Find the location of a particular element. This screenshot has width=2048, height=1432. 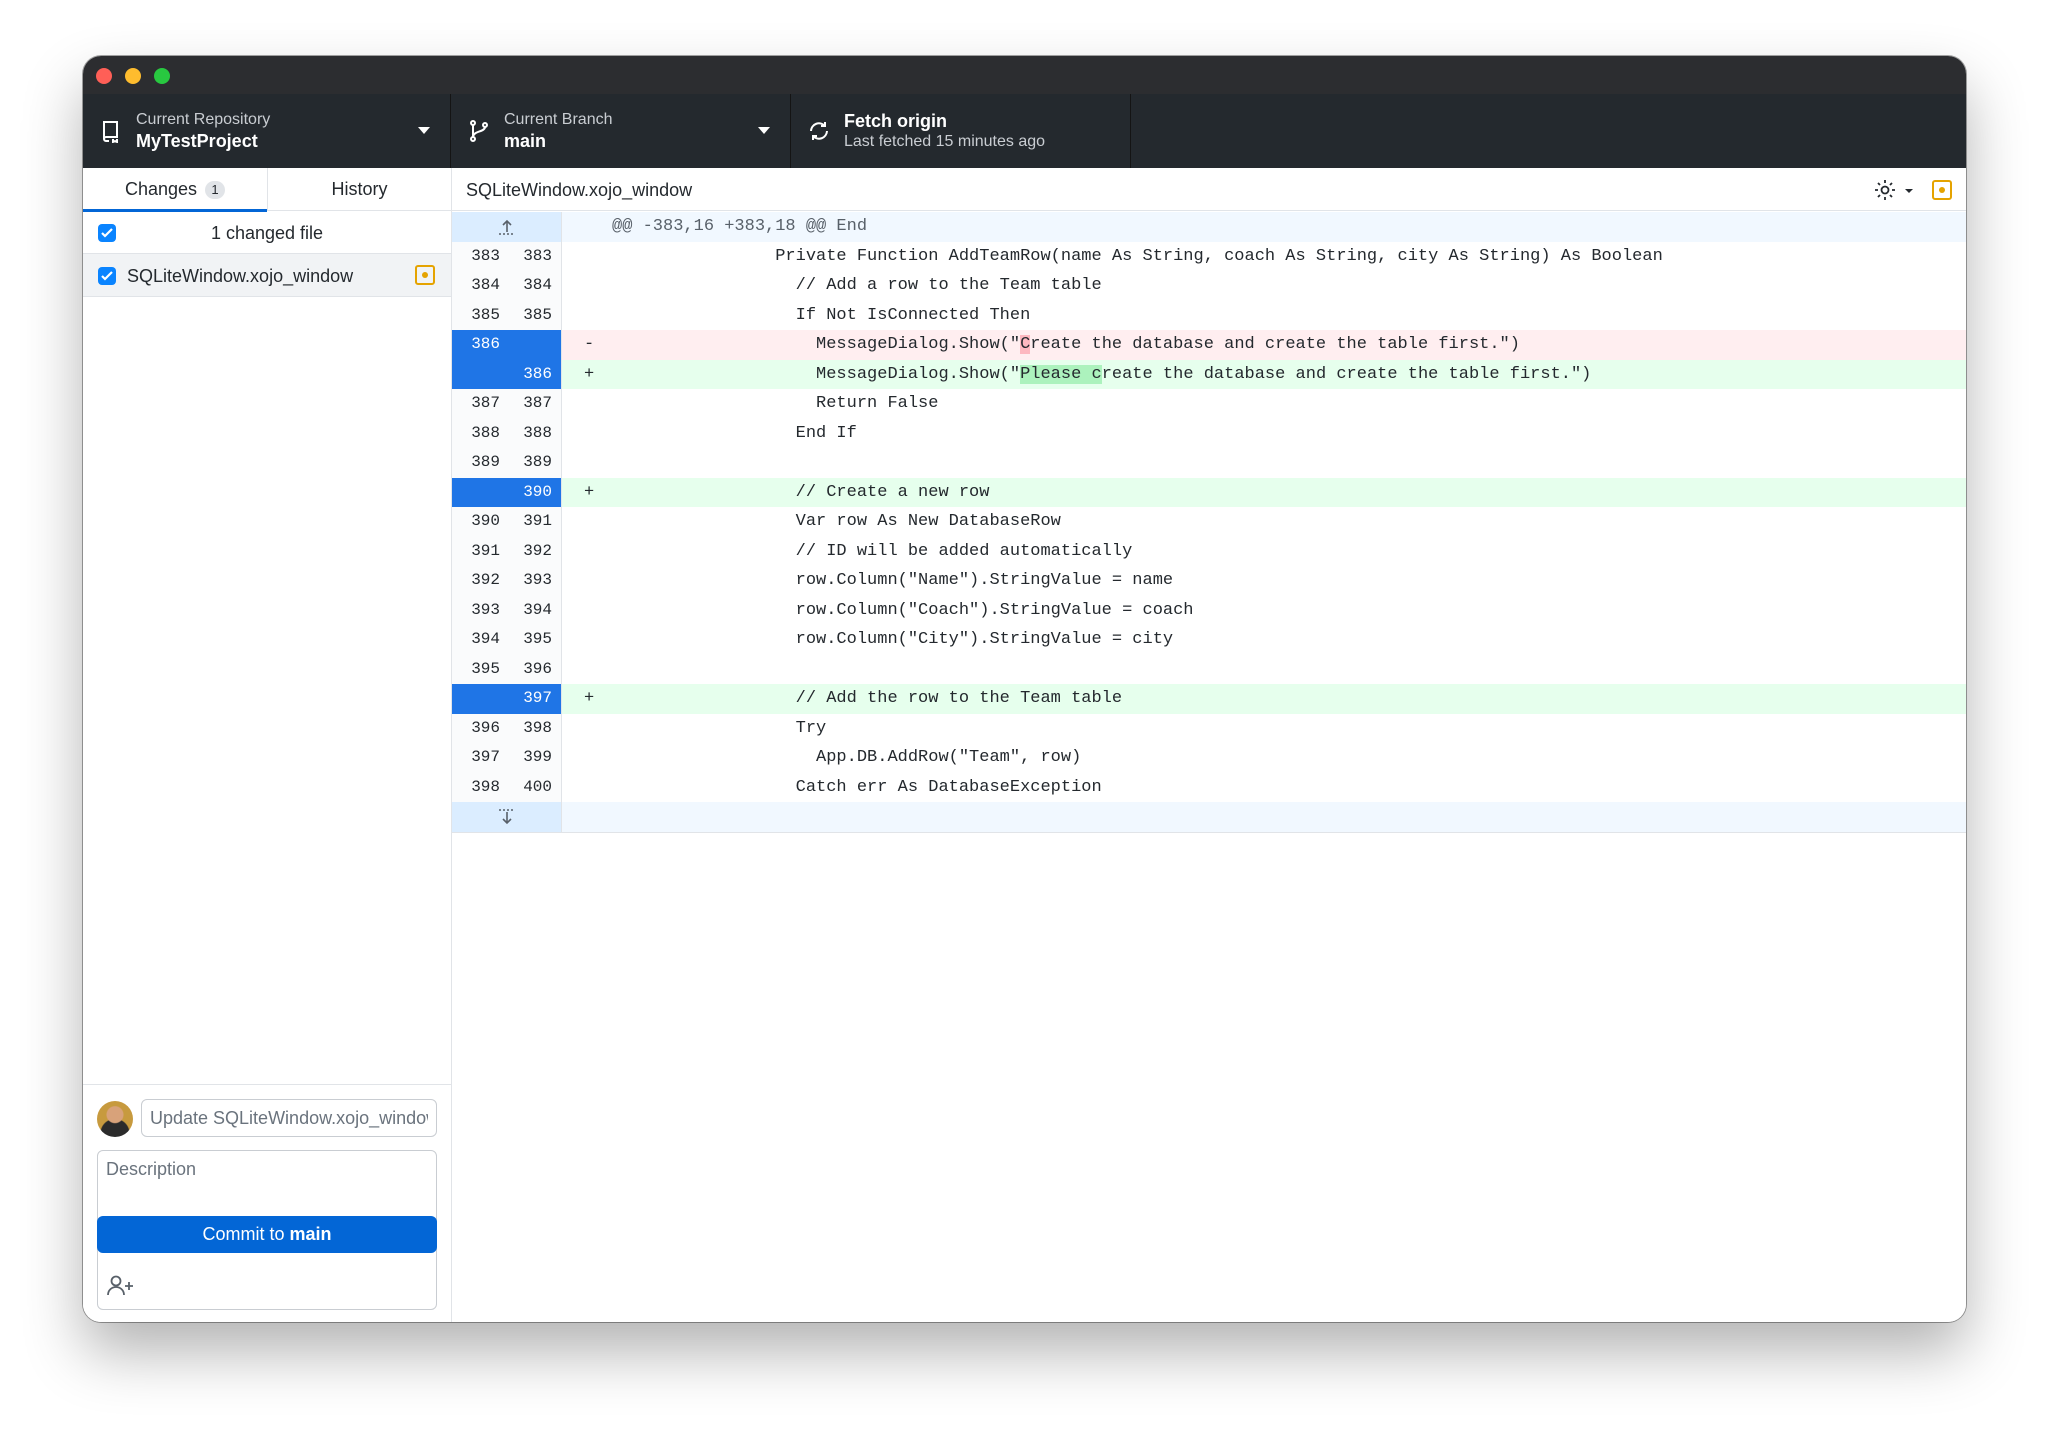

close-window-button is located at coordinates (104, 76).